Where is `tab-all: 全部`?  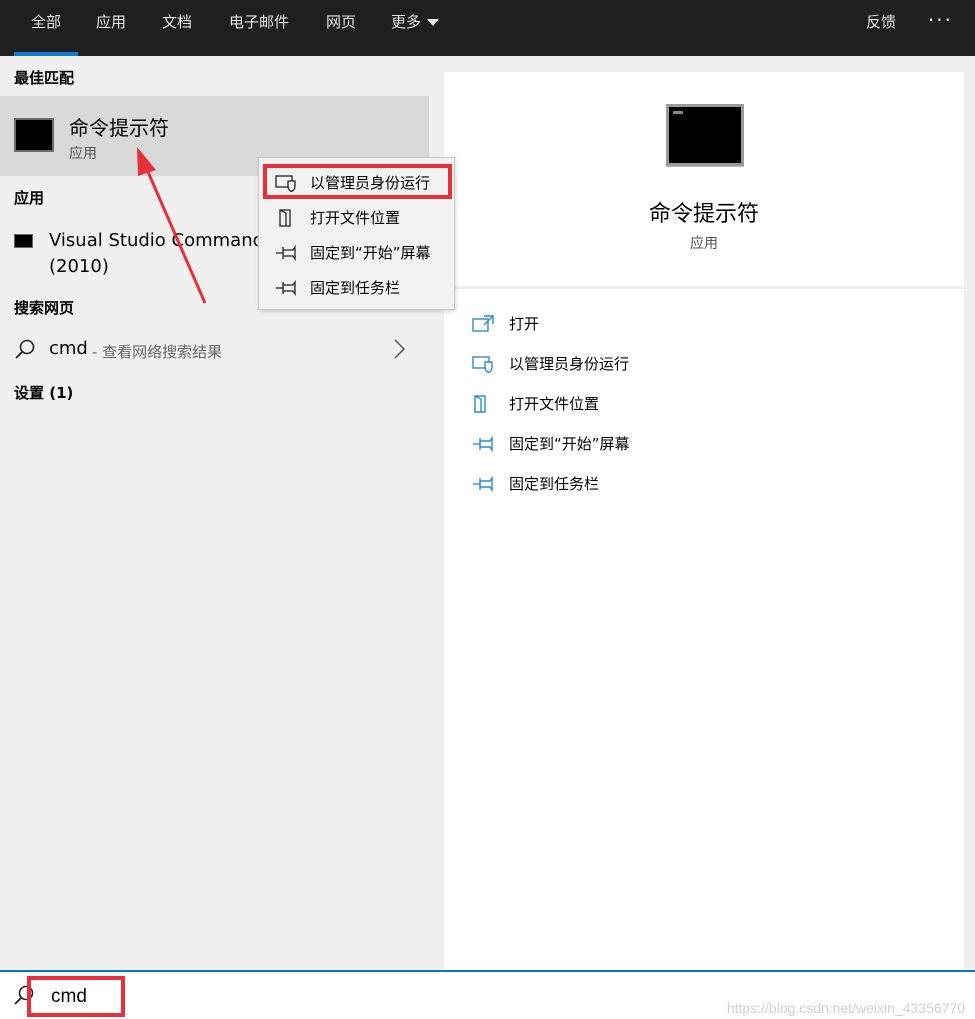
tab-all: 全部 is located at coordinates (46, 28).